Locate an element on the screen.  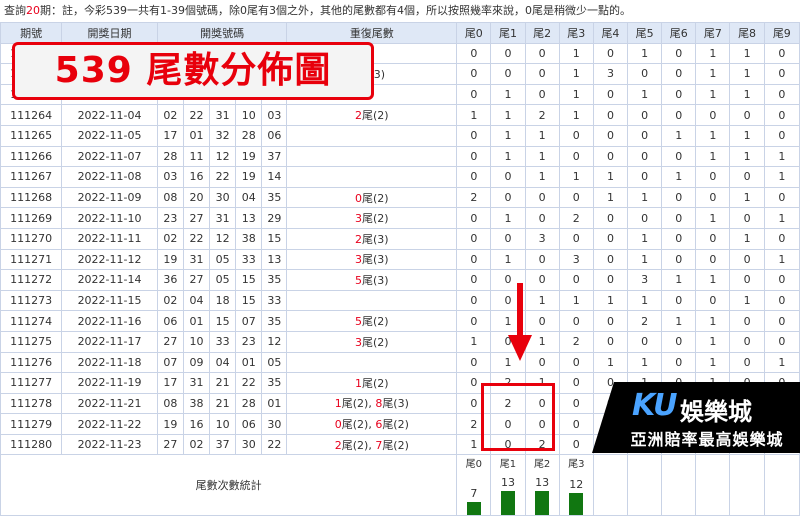
number-cell: 23 is located at coordinates (170, 218).